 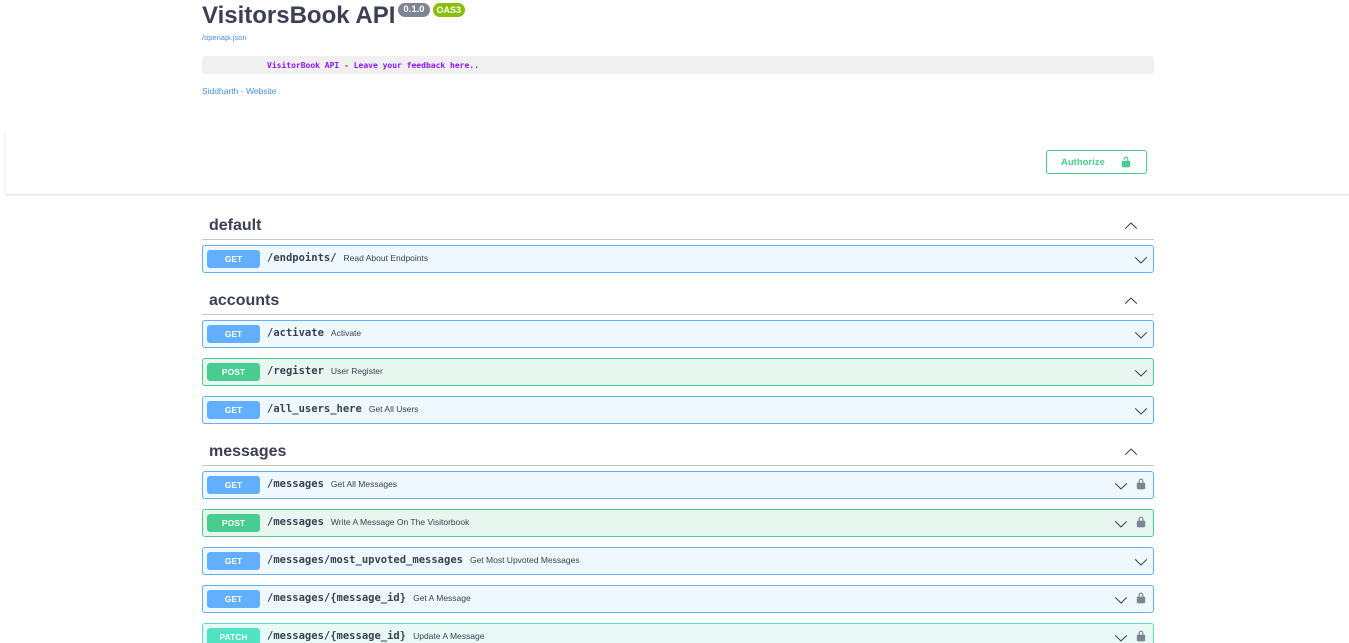 I want to click on scheme-container: Authorize, so click(x=677, y=162).